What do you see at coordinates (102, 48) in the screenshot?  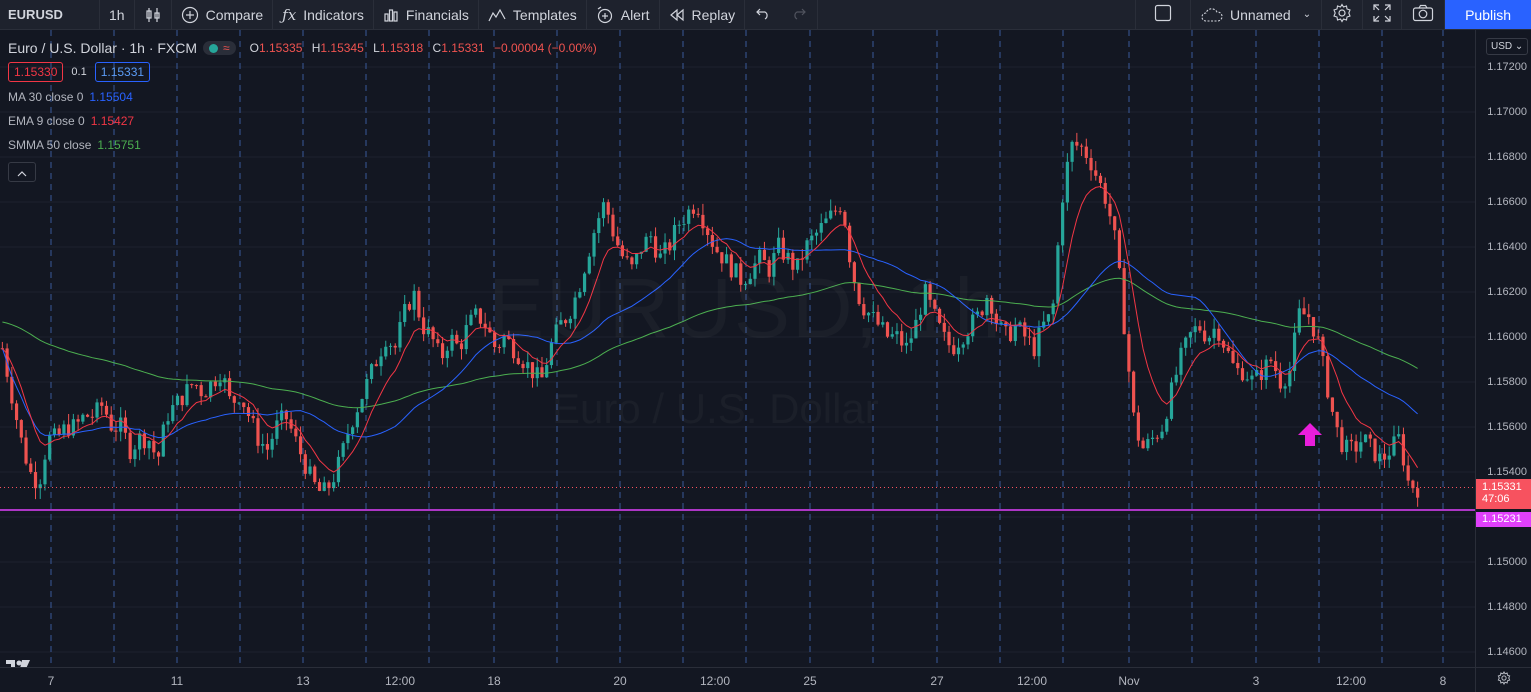 I see `legend-title: Euro / U.S. Dollar · 1h · FXCM` at bounding box center [102, 48].